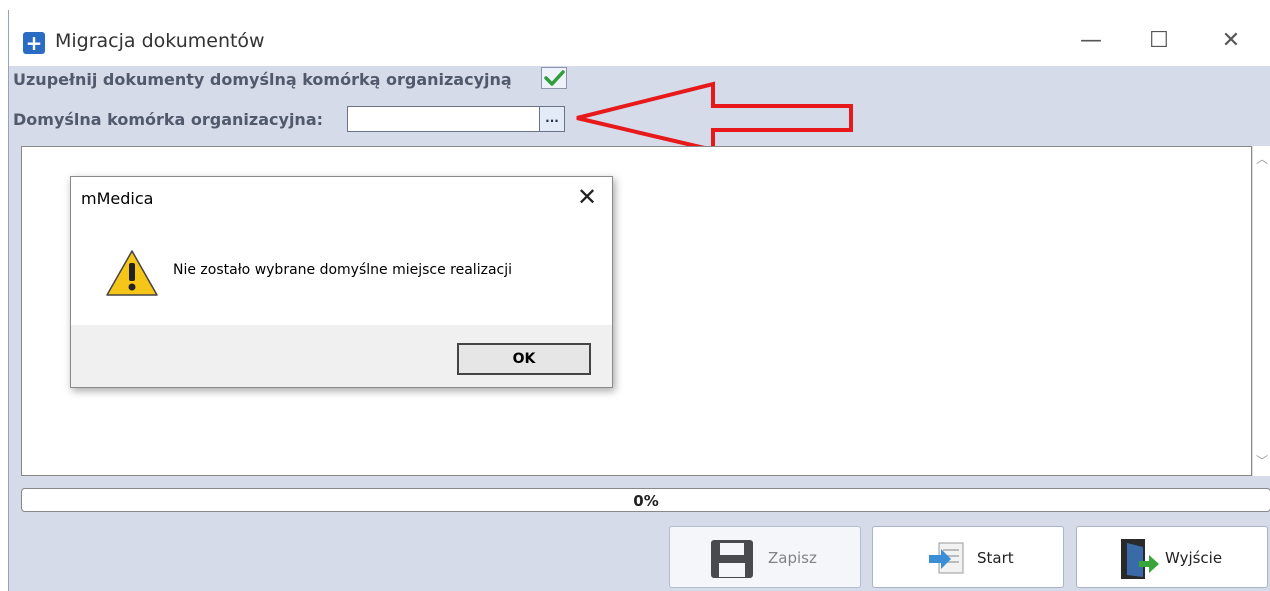 The height and width of the screenshot is (591, 1270). I want to click on plus-app-icon: +, so click(34, 43).